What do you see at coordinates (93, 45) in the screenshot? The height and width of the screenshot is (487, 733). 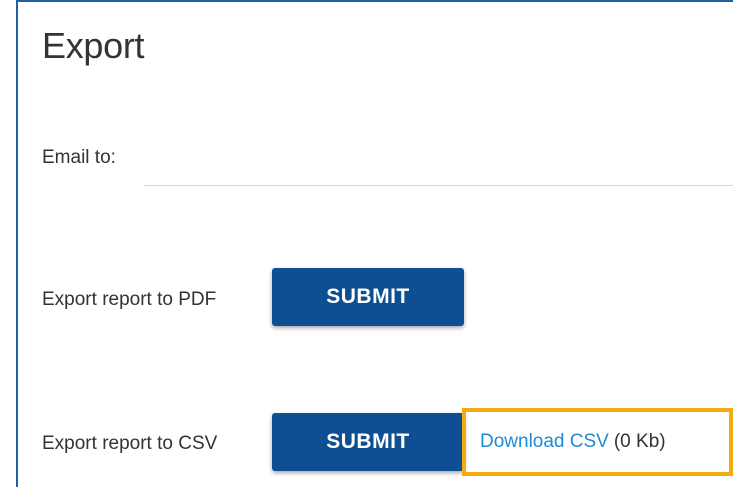 I see `page-title: Export` at bounding box center [93, 45].